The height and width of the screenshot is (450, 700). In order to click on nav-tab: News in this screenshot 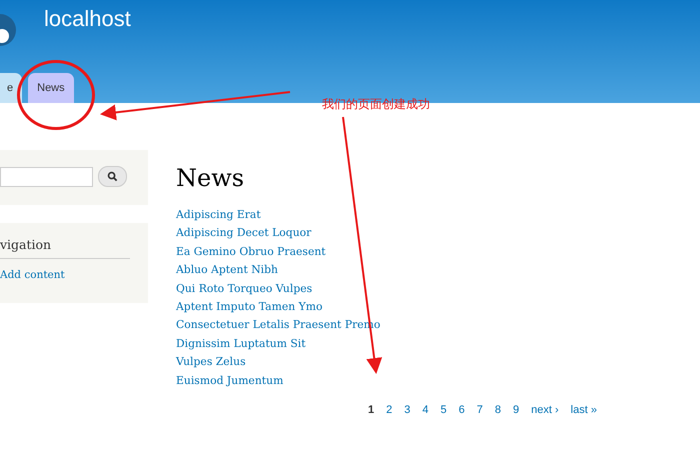, I will do `click(51, 88)`.